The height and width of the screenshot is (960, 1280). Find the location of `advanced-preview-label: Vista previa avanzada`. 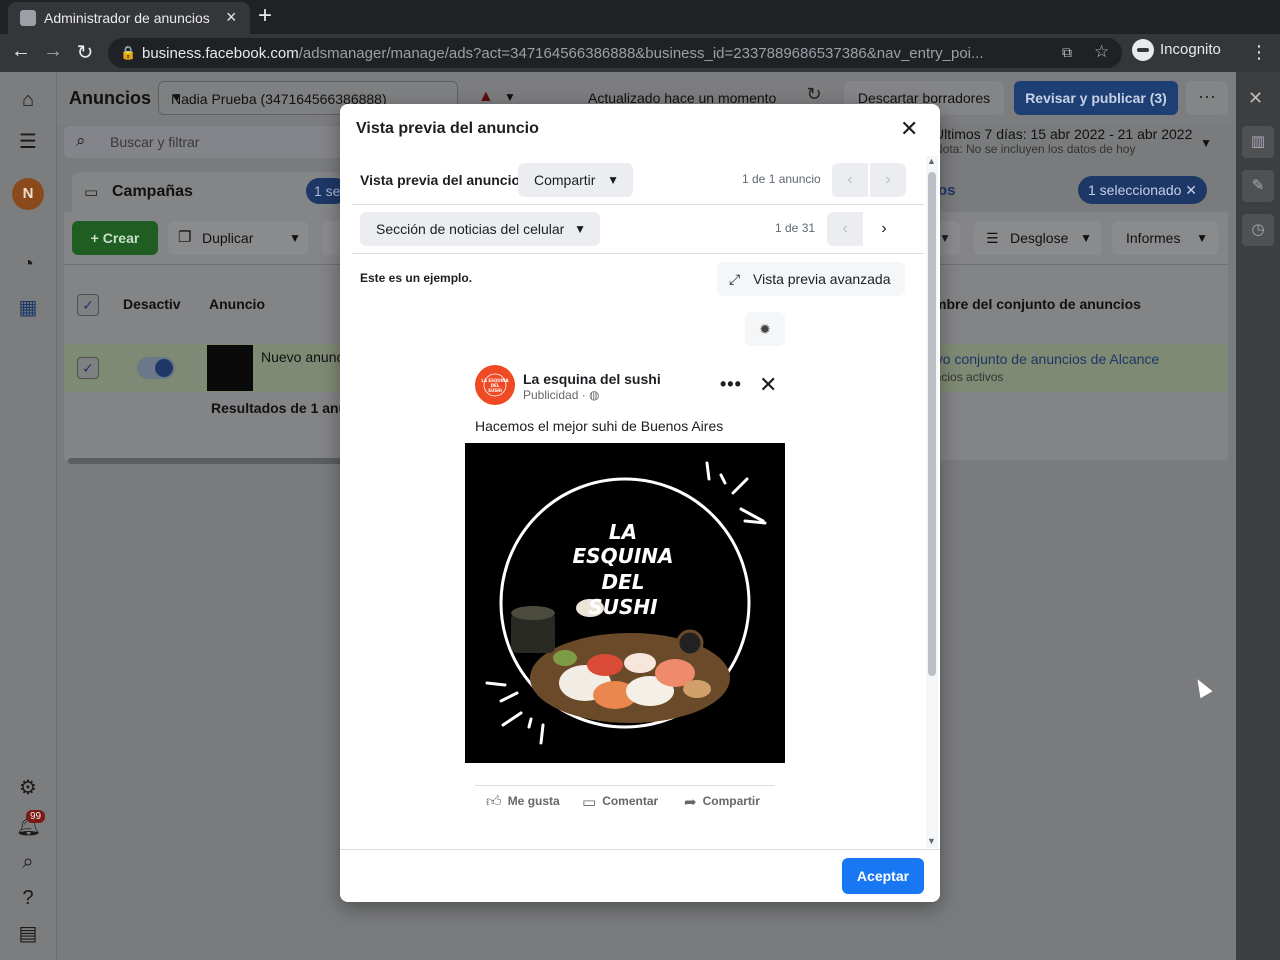

advanced-preview-label: Vista previa avanzada is located at coordinates (822, 279).